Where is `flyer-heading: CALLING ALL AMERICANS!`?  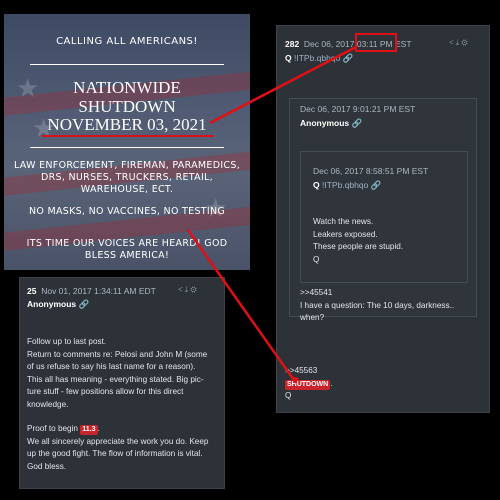 flyer-heading: CALLING ALL AMERICANS! is located at coordinates (127, 41).